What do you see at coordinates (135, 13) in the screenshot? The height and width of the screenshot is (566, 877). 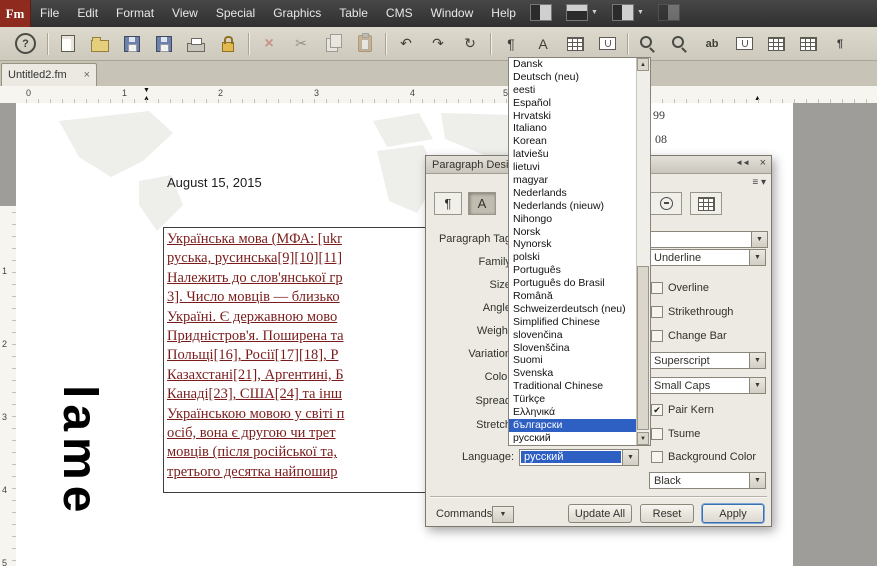 I see `menu-format: Format` at bounding box center [135, 13].